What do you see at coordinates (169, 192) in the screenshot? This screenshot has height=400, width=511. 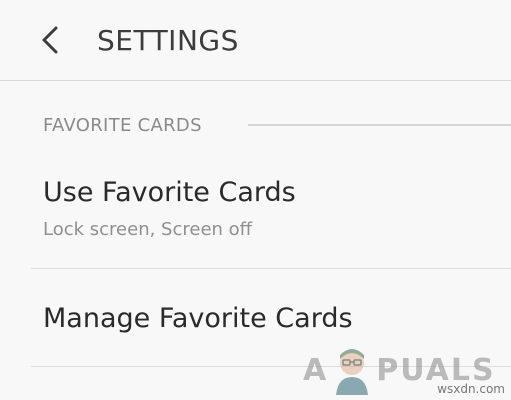 I see `use-favorite-cards-title: Use Favorite Cards` at bounding box center [169, 192].